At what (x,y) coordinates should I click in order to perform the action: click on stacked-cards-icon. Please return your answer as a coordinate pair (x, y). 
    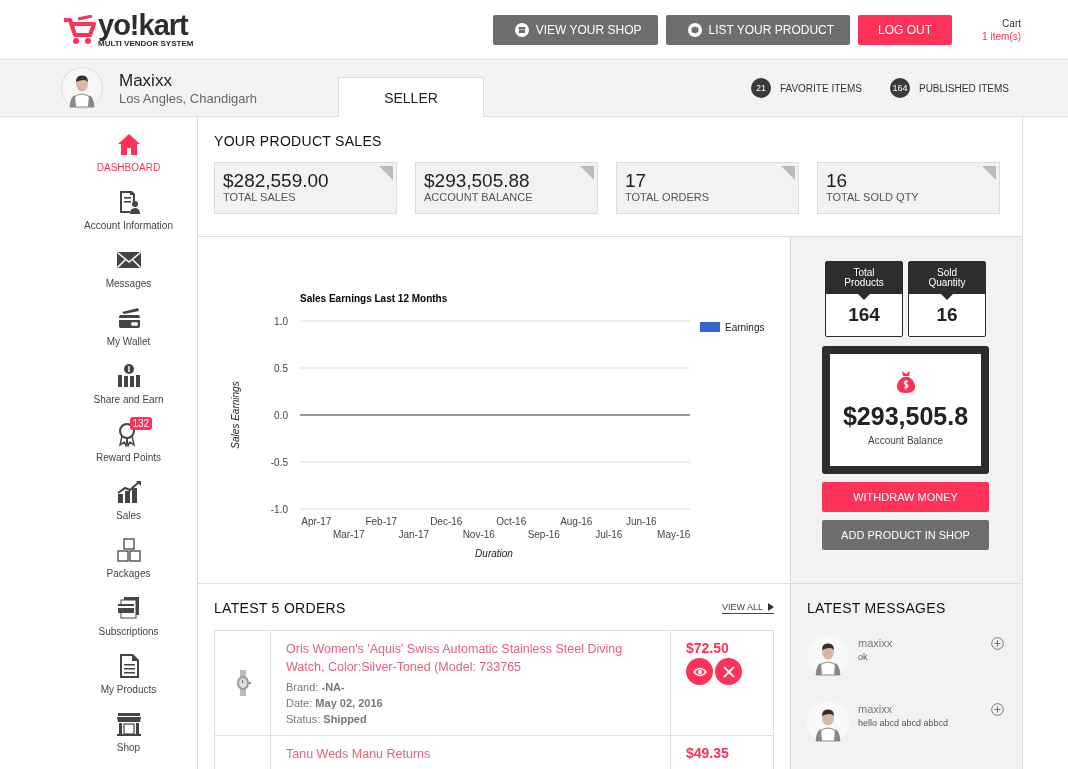
    Looking at the image, I should click on (128, 608).